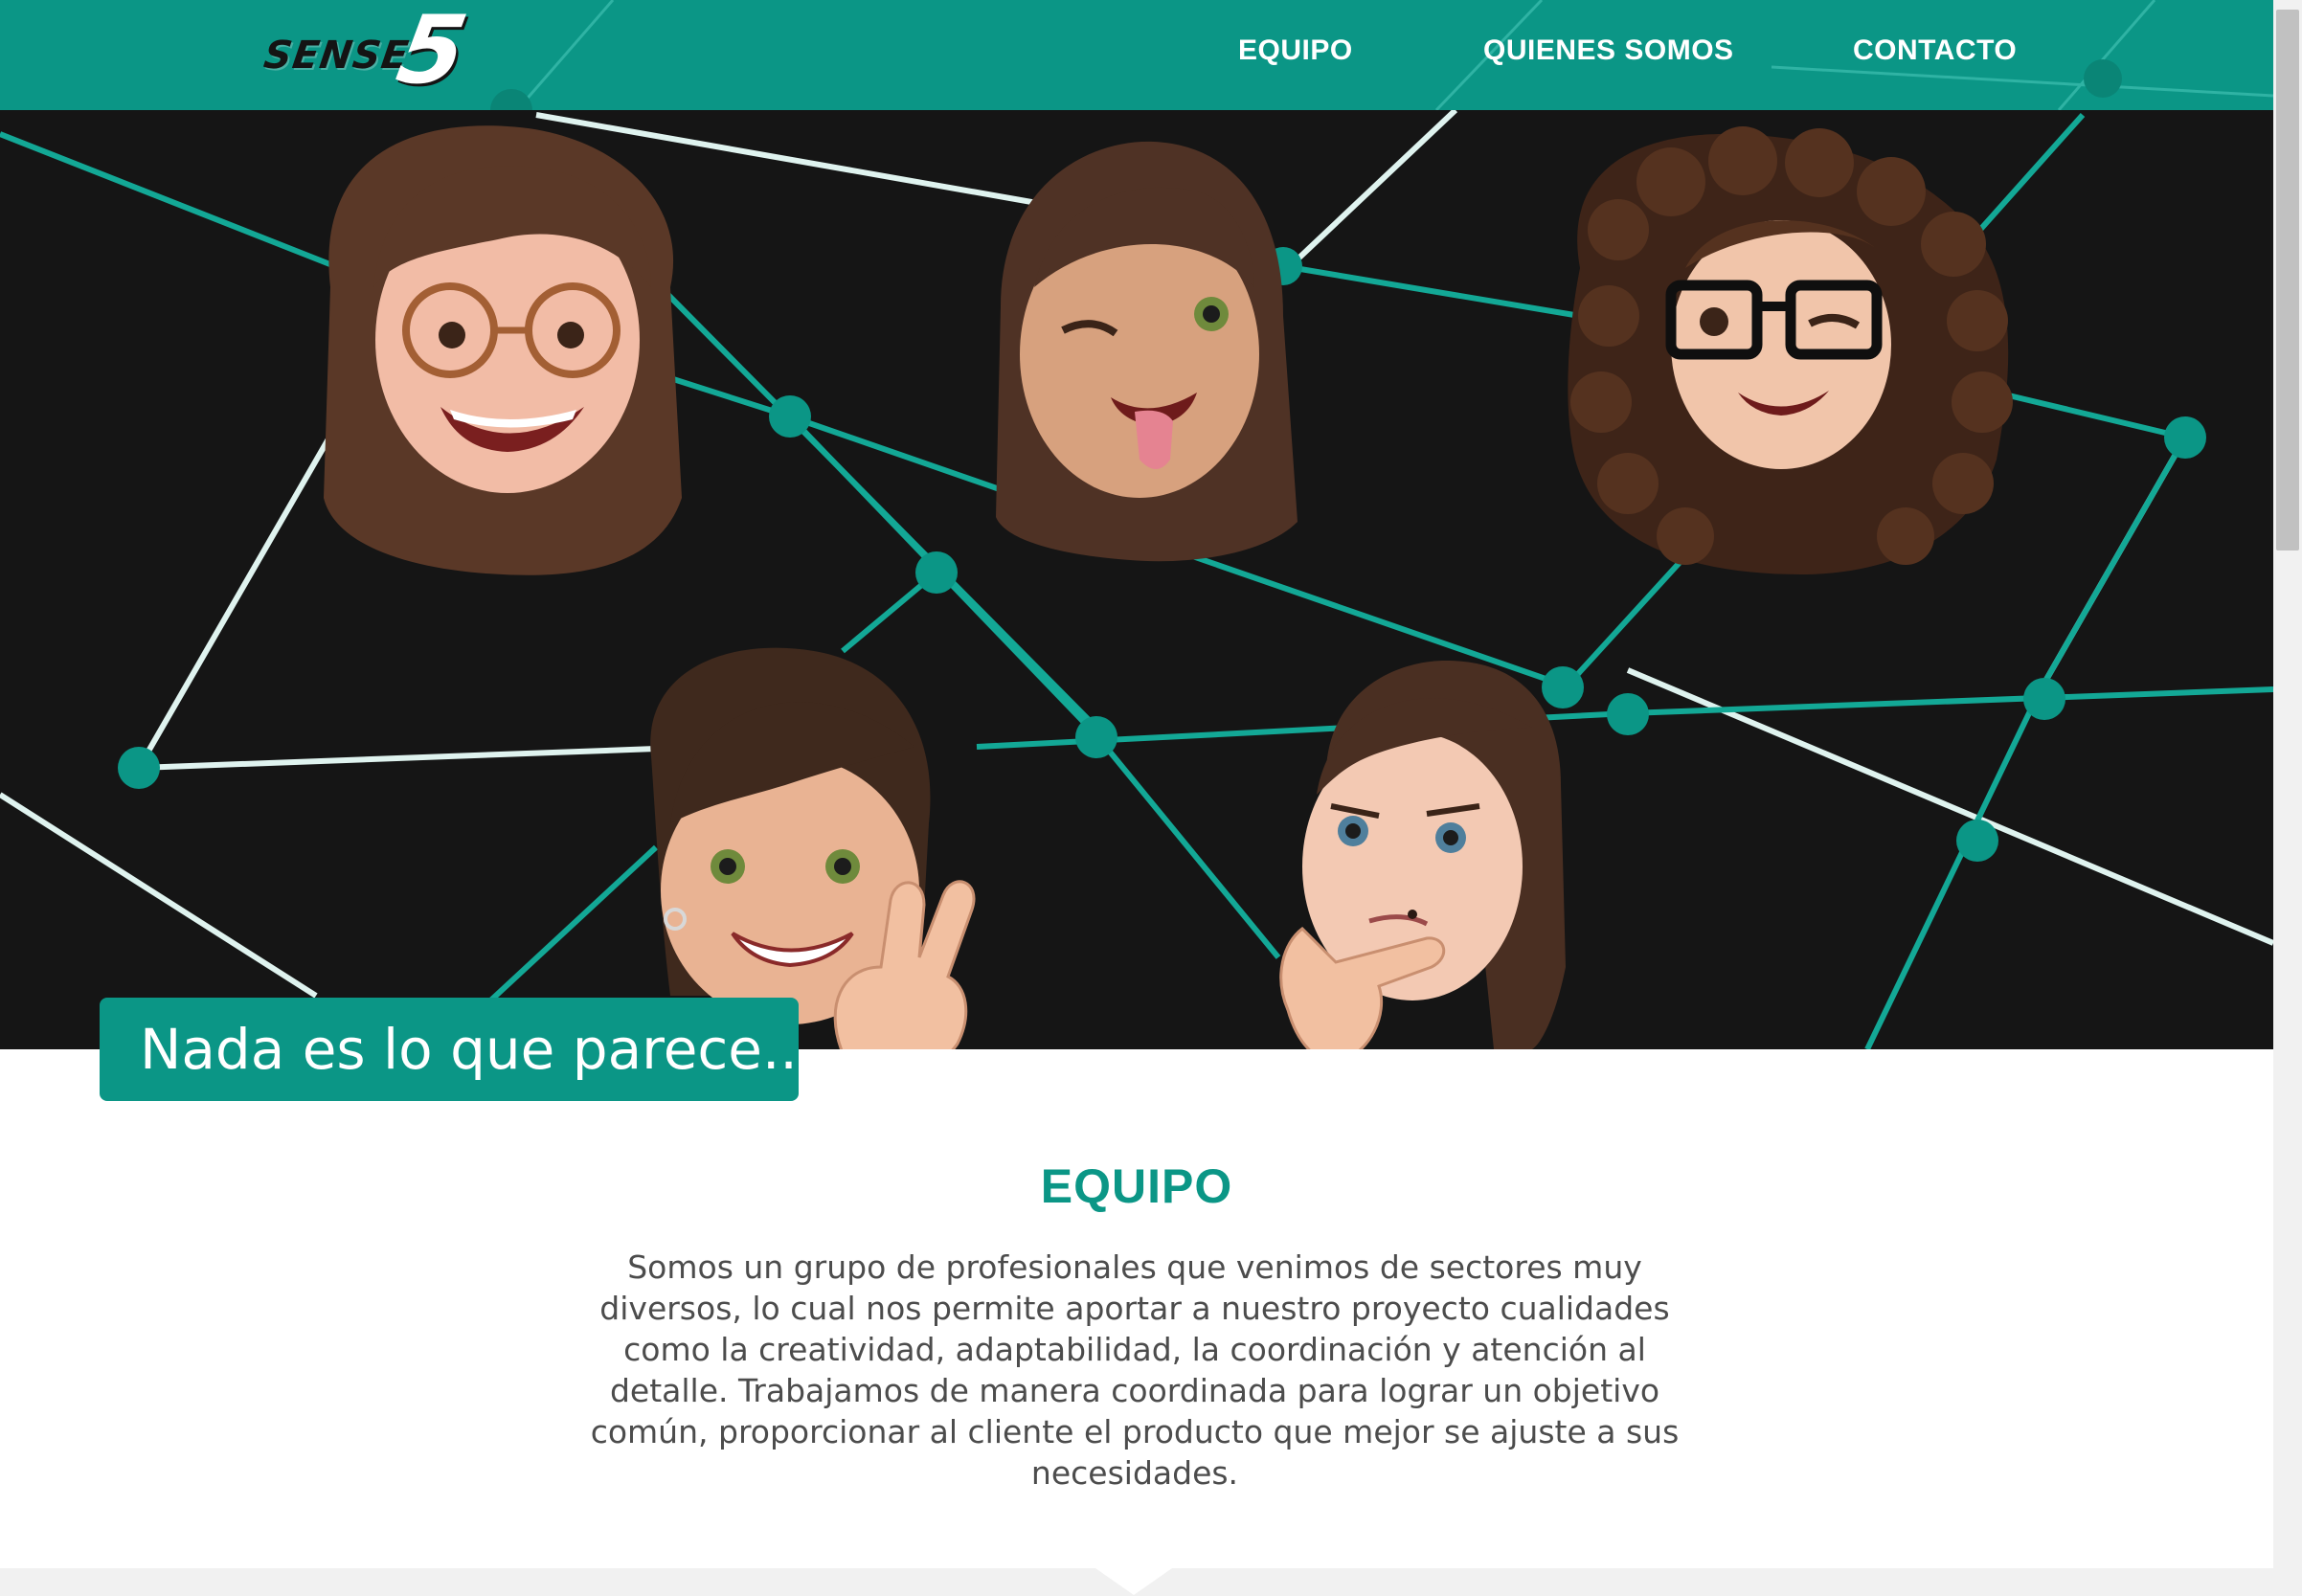 Image resolution: width=2302 pixels, height=1596 pixels. What do you see at coordinates (432, 52) in the screenshot?
I see `logo-number: 5` at bounding box center [432, 52].